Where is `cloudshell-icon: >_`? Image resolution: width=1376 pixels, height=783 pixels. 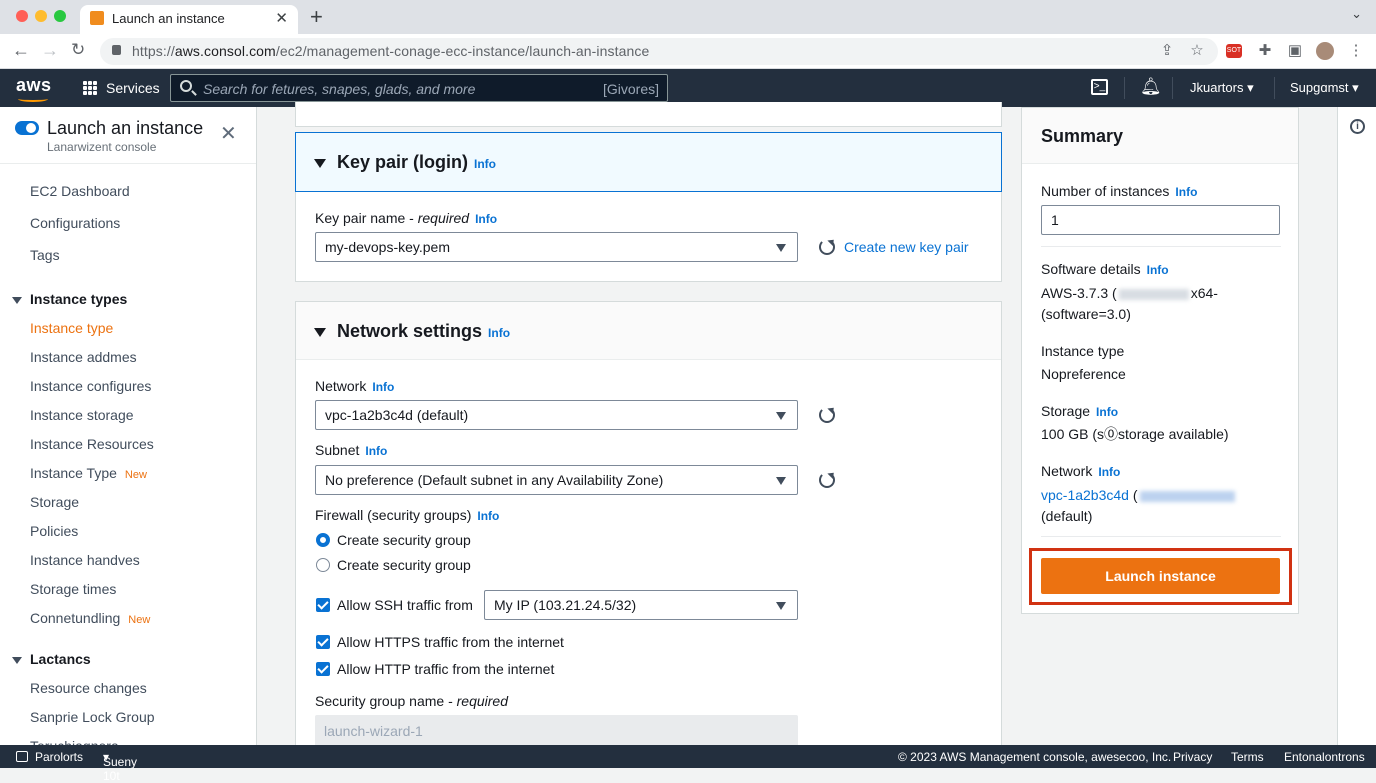
cloudshell-icon: >_ is located at coordinates (1099, 87).